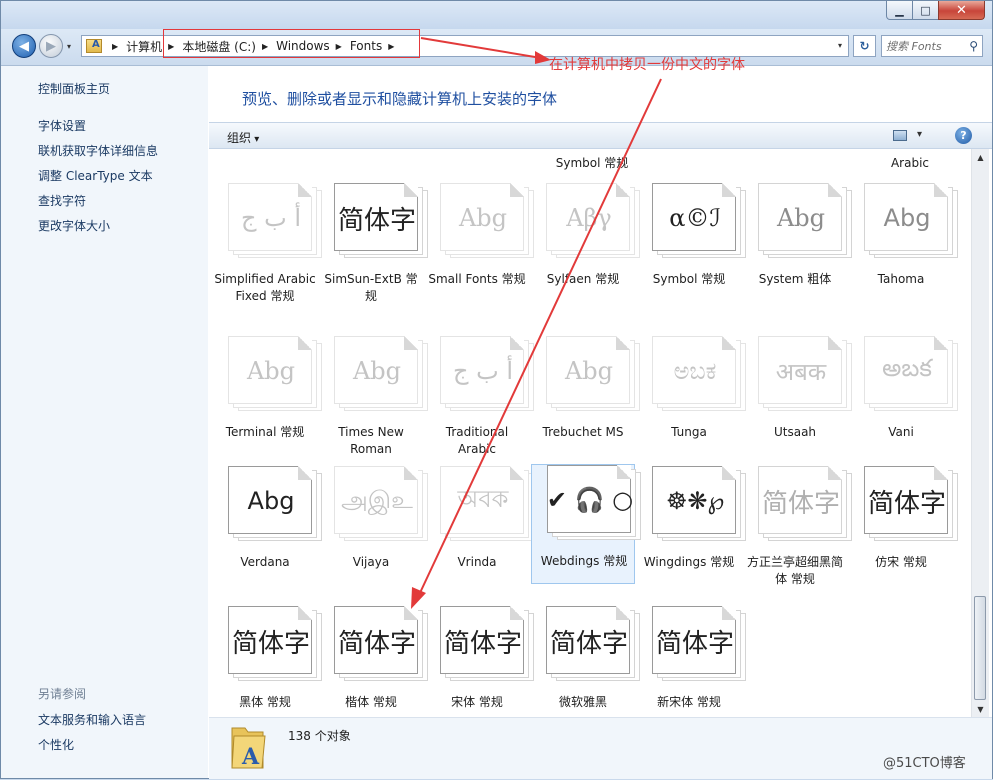 The width and height of the screenshot is (993, 780). Describe the element at coordinates (481, 48) in the screenshot. I see `annotation-arrow-line` at that location.